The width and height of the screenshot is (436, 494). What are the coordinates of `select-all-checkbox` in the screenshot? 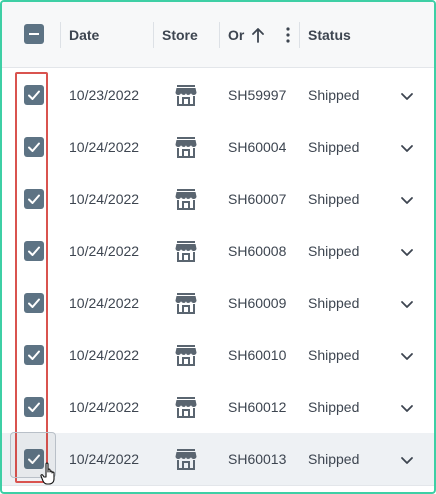 It's located at (34, 34).